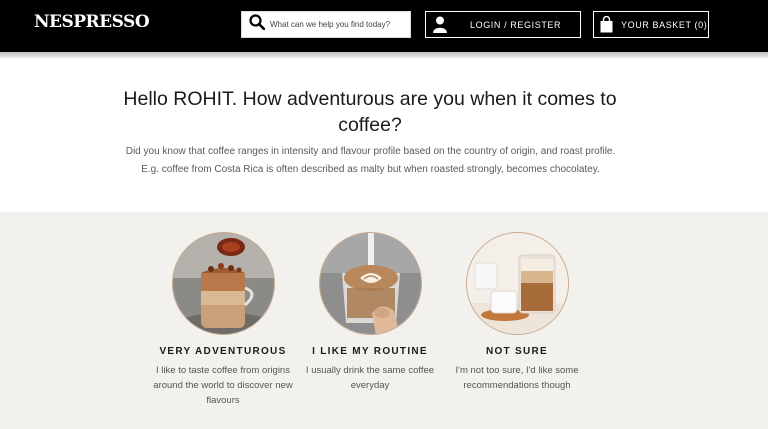 The width and height of the screenshot is (768, 429). What do you see at coordinates (517, 283) in the screenshot?
I see `coffee-cups-image` at bounding box center [517, 283].